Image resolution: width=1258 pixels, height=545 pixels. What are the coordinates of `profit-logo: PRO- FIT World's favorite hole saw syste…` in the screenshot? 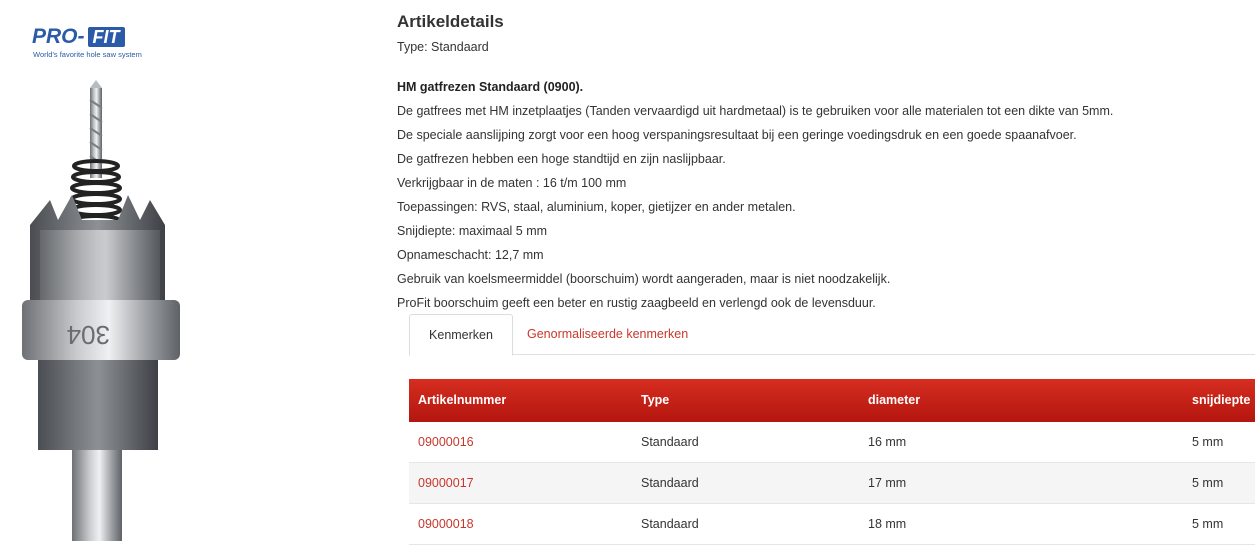 It's located at (104, 44).